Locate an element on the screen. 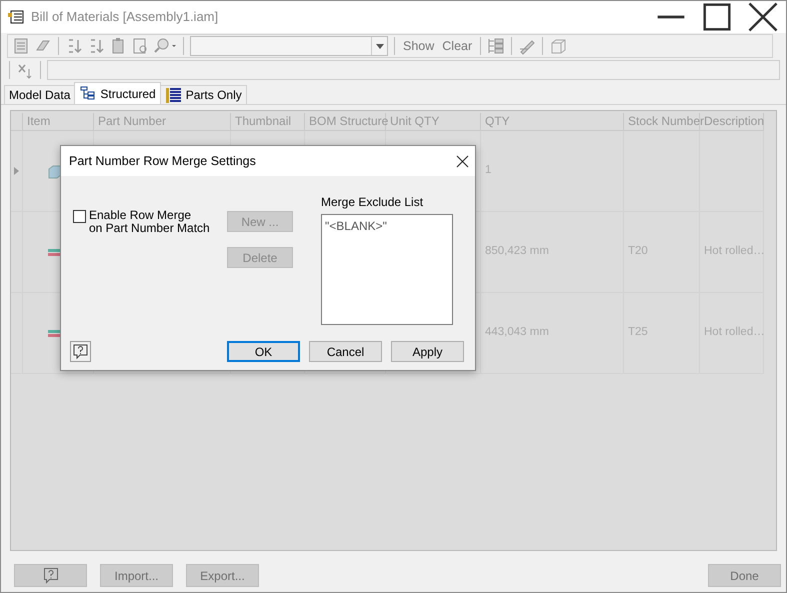 This screenshot has width=787, height=593. column-header: Part Number is located at coordinates (162, 122).